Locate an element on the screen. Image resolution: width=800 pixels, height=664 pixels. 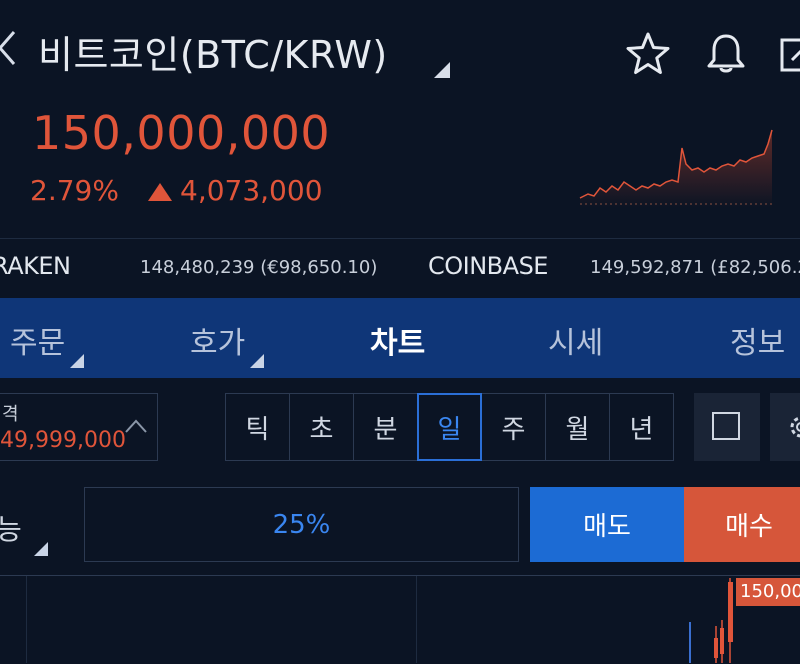
tab-chart: 차트 is located at coordinates (397, 340).